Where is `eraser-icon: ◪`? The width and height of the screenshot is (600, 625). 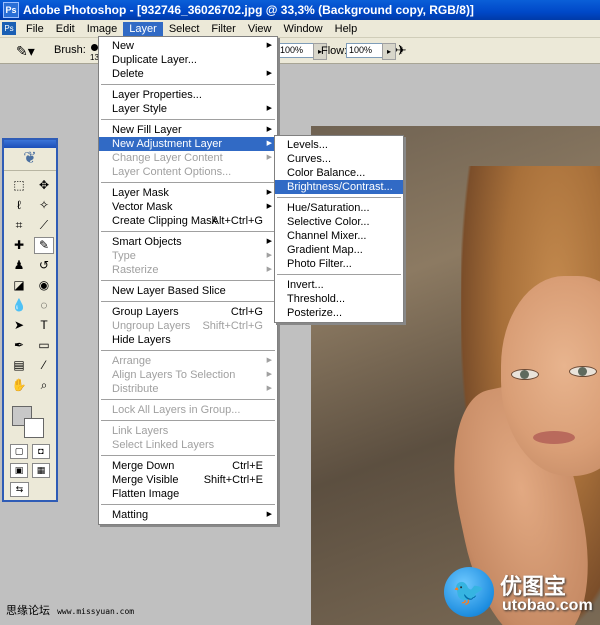
eraser-icon: ◪ is located at coordinates (19, 285).